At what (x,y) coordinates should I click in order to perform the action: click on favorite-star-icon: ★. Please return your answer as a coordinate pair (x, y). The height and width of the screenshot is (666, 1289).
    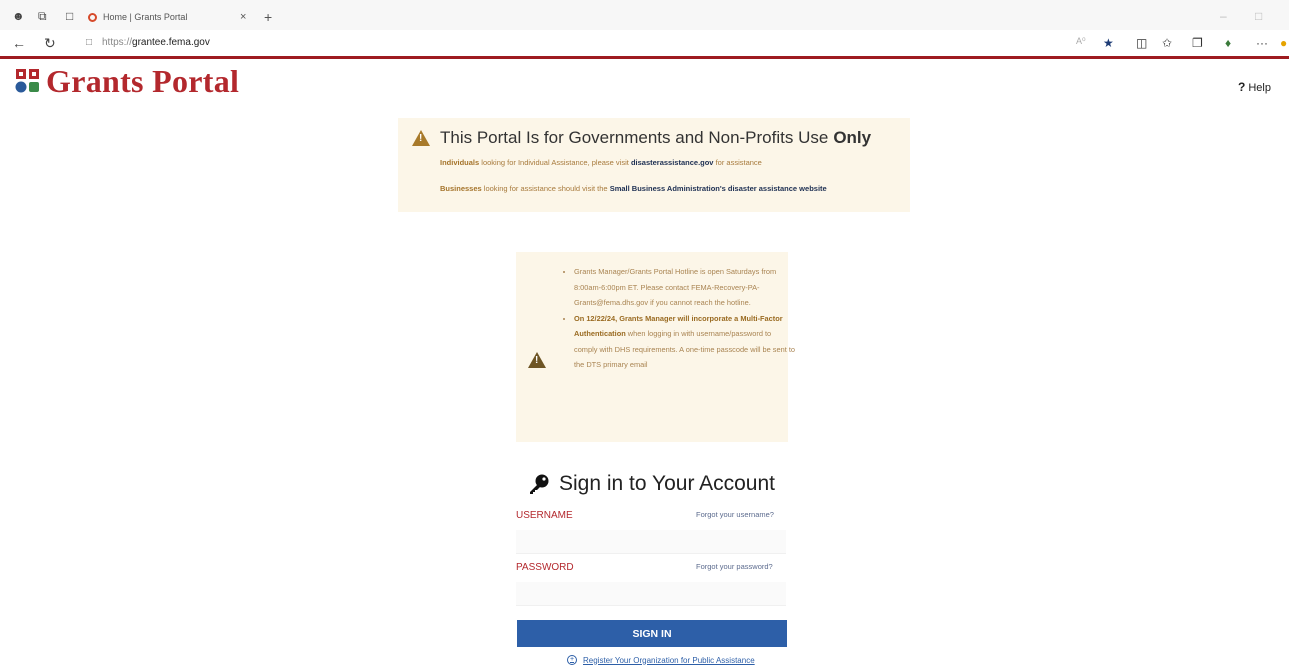
    Looking at the image, I should click on (1108, 43).